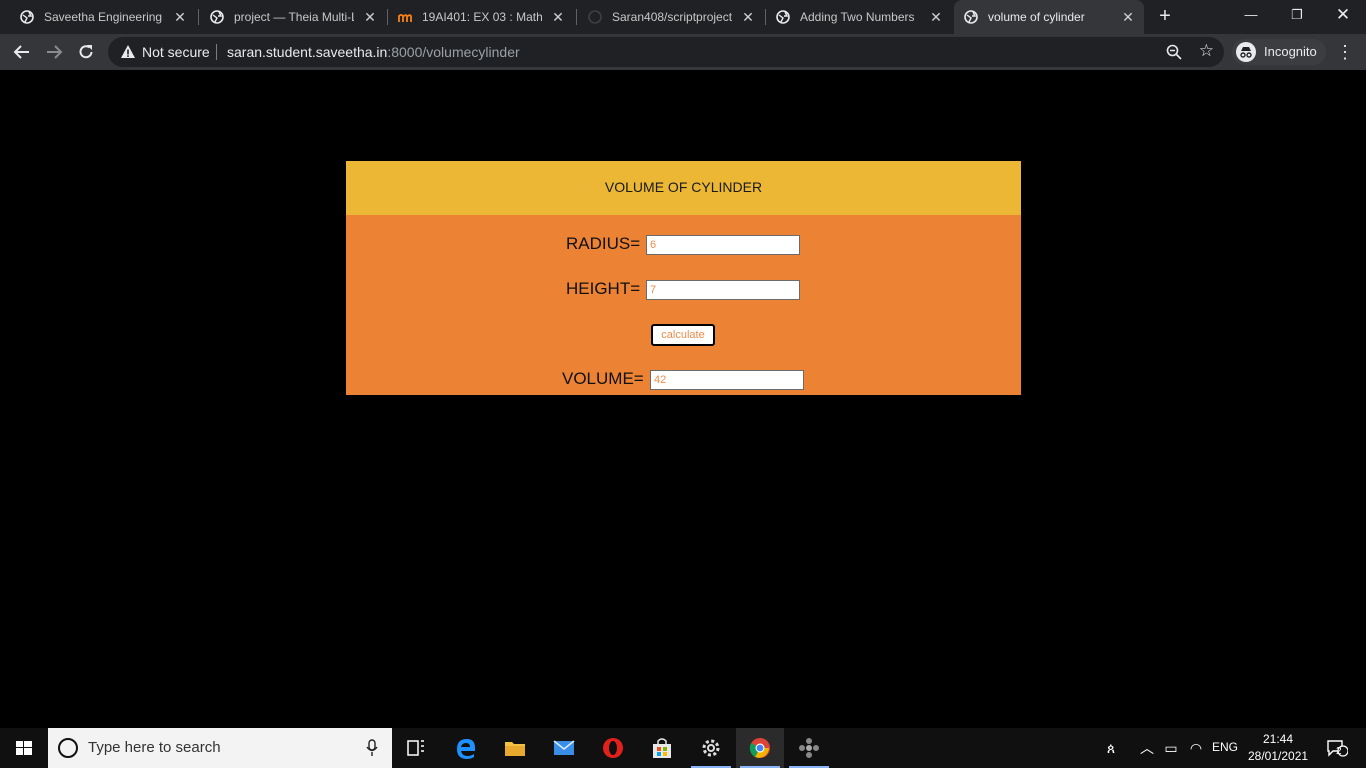 The height and width of the screenshot is (768, 1366). I want to click on page-title: VOLUME OF CYLINDER, so click(683, 187).